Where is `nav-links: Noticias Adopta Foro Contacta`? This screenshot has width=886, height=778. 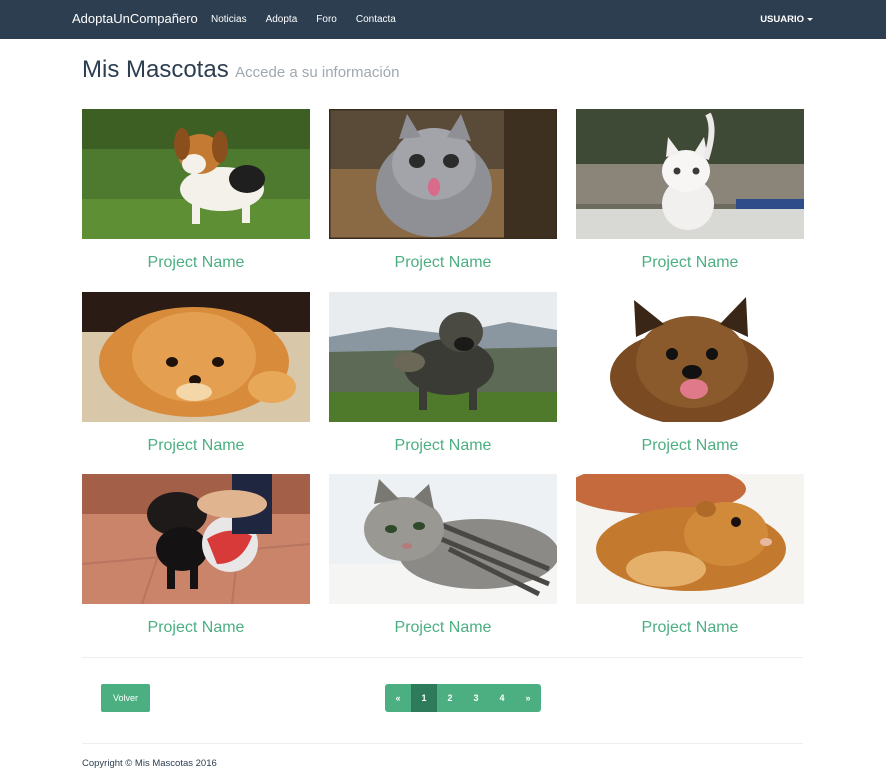 nav-links: Noticias Adopta Foro Contacta is located at coordinates (313, 19).